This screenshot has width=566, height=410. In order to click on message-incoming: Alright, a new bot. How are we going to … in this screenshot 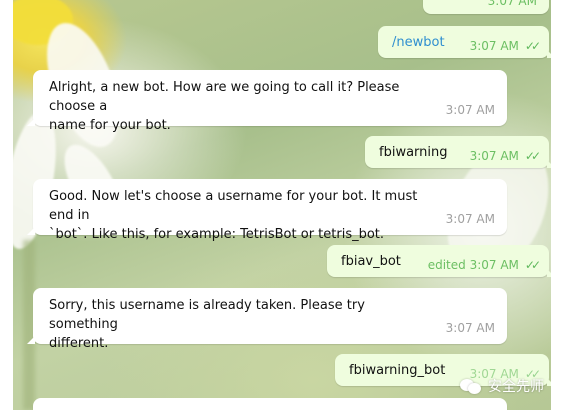, I will do `click(267, 101)`.